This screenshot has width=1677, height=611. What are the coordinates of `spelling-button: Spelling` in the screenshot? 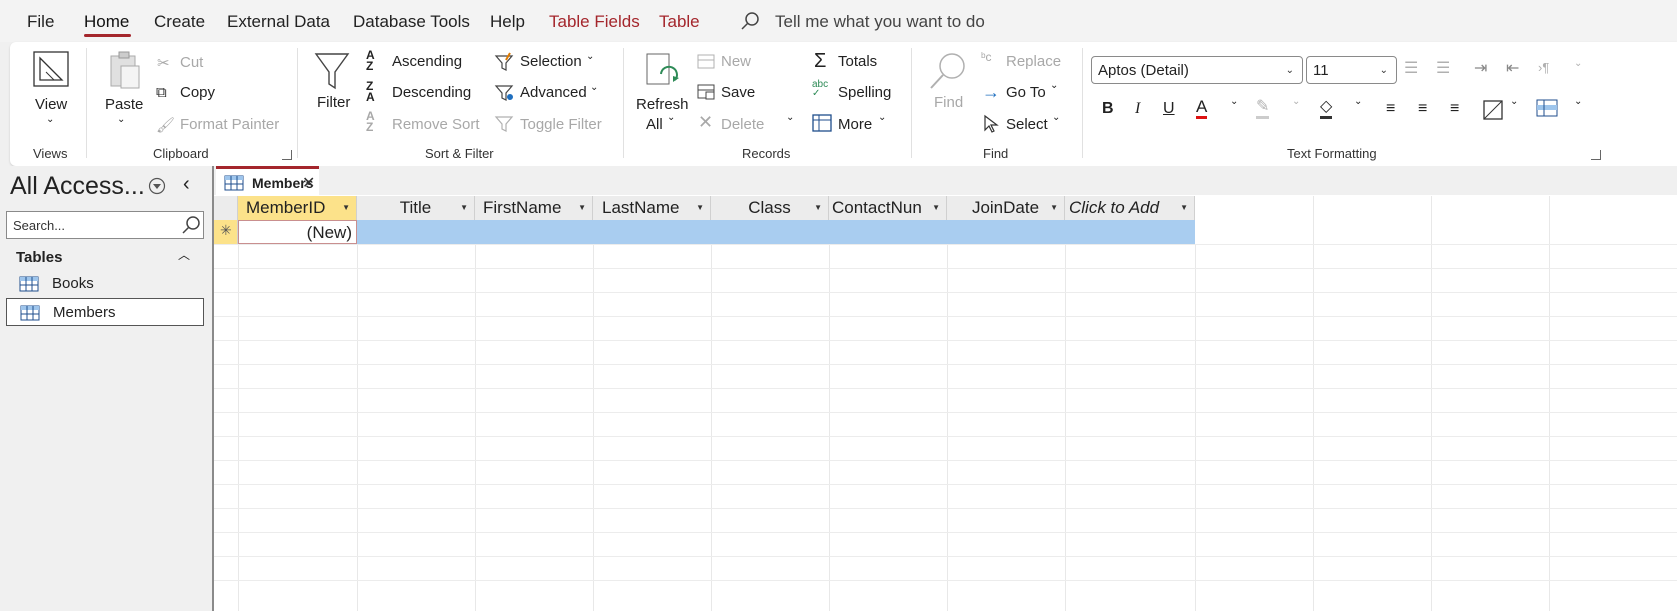 It's located at (864, 92).